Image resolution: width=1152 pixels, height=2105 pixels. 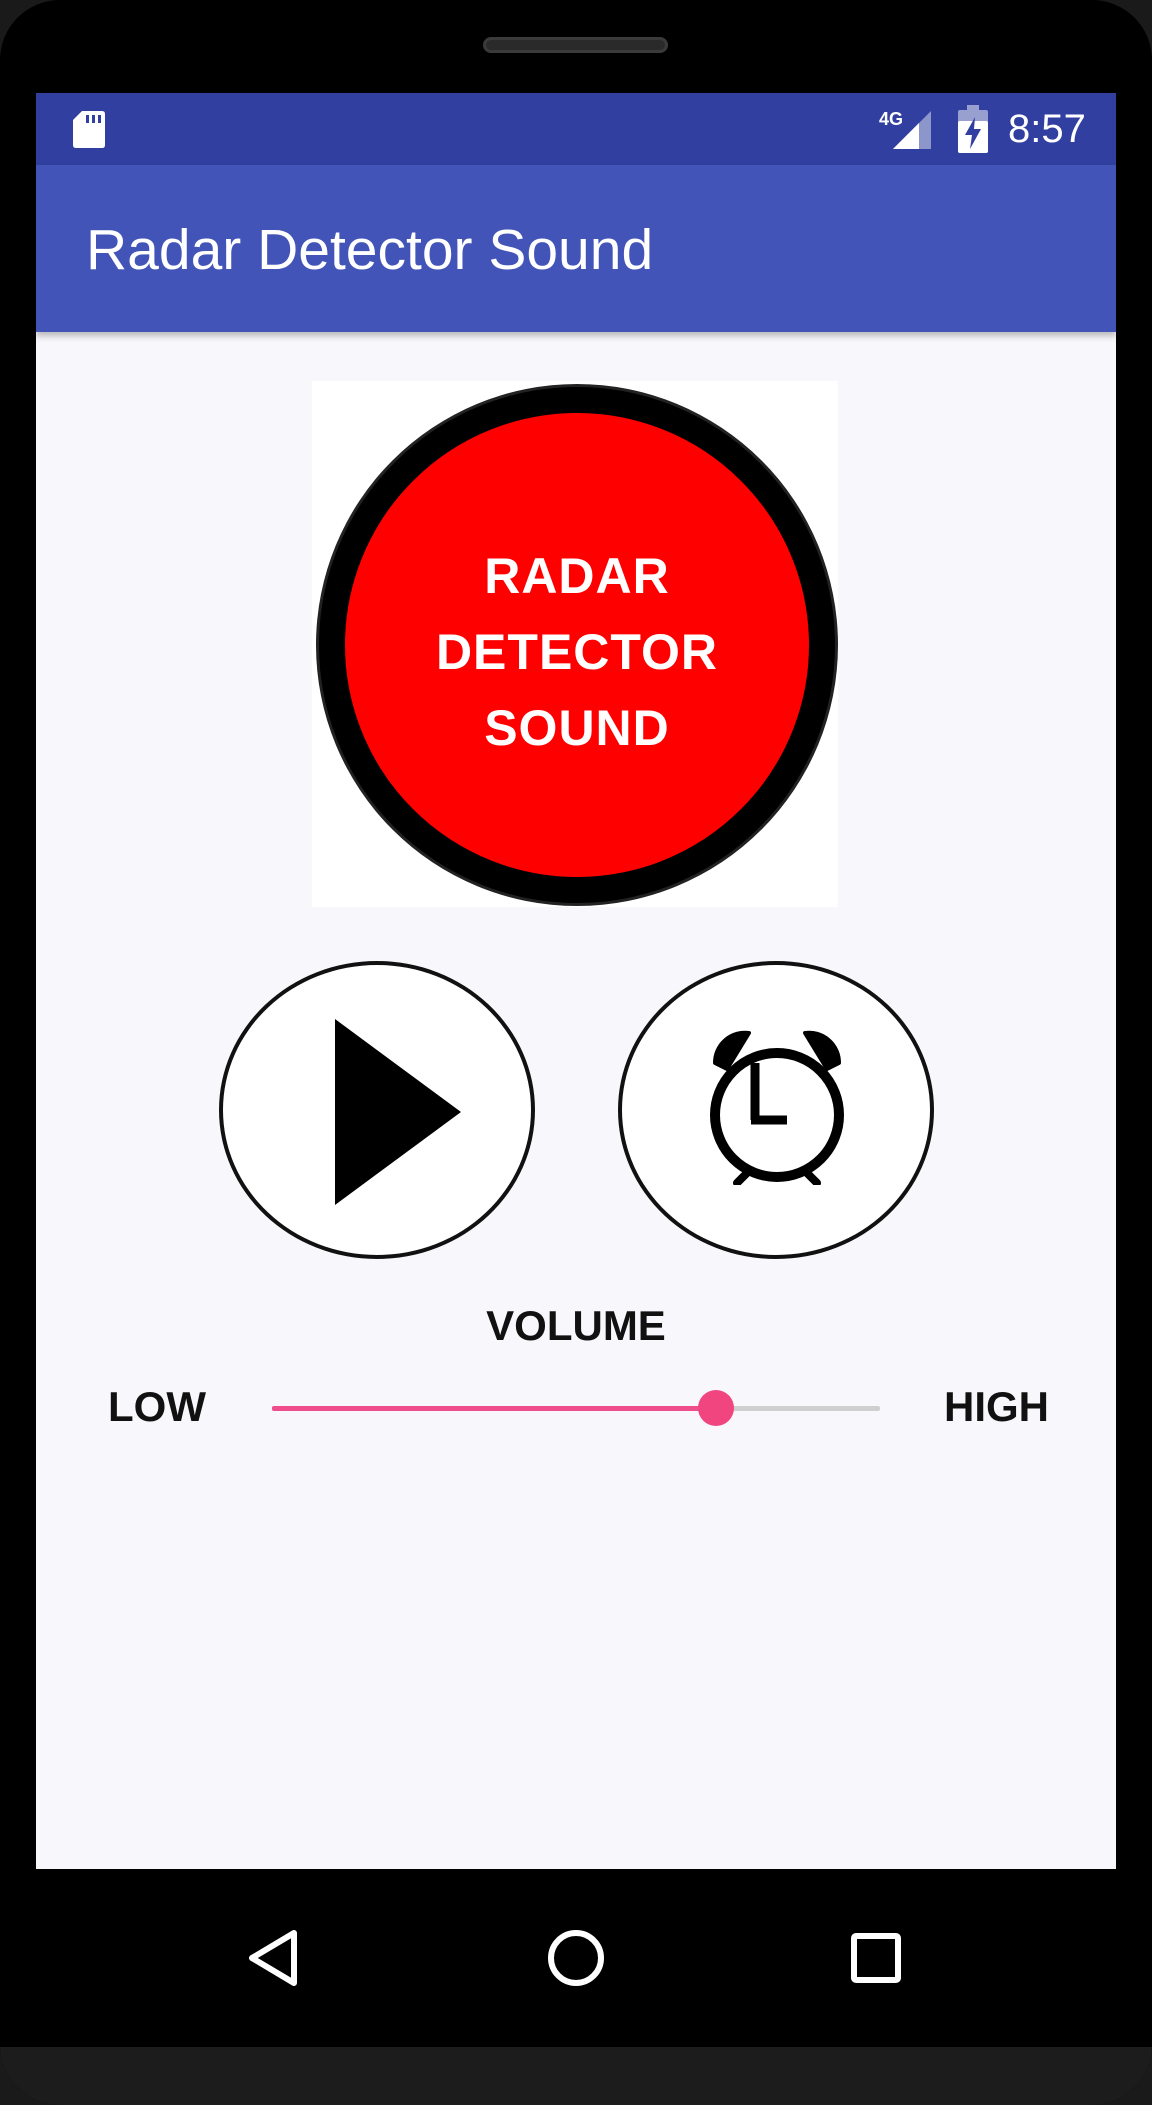 I want to click on radar-logo: RADAR DETECTOR SOUND, so click(x=575, y=644).